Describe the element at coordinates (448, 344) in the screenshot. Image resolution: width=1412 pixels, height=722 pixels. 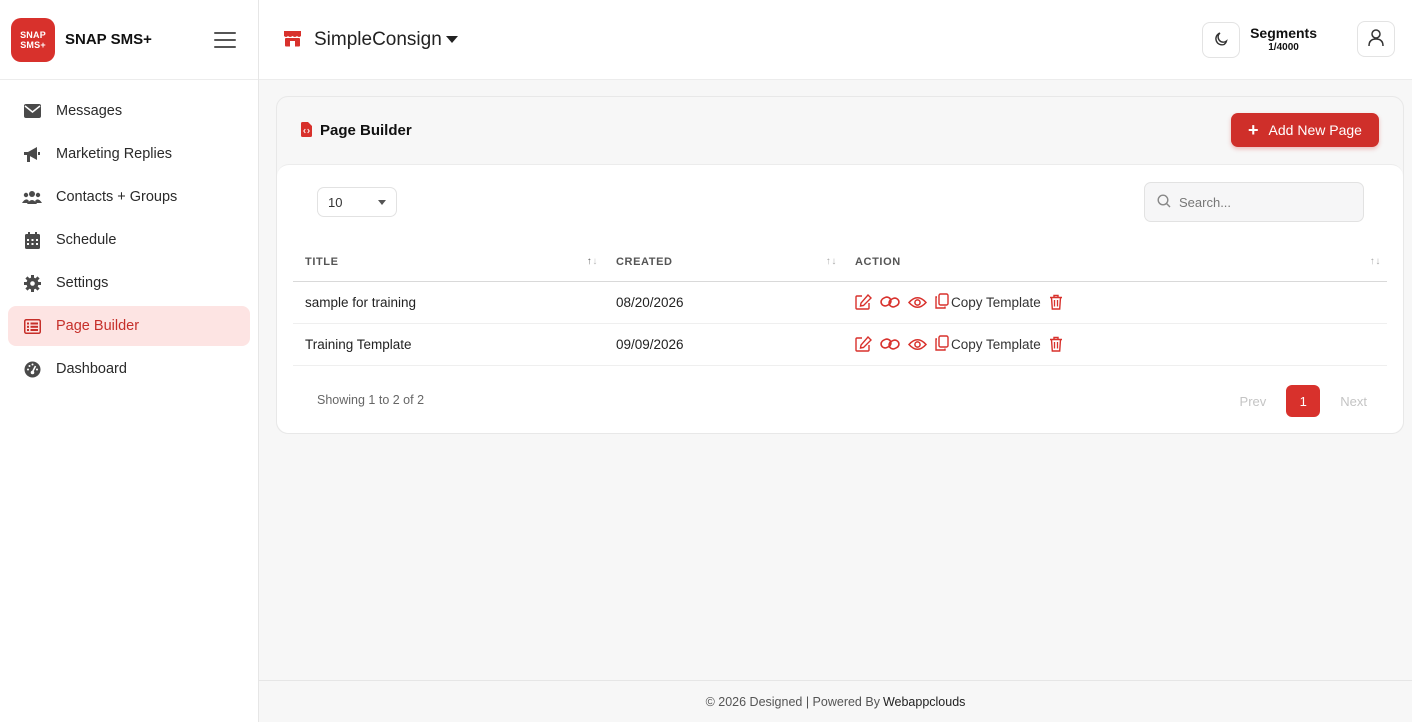
I see `cell-title: Training Template` at that location.